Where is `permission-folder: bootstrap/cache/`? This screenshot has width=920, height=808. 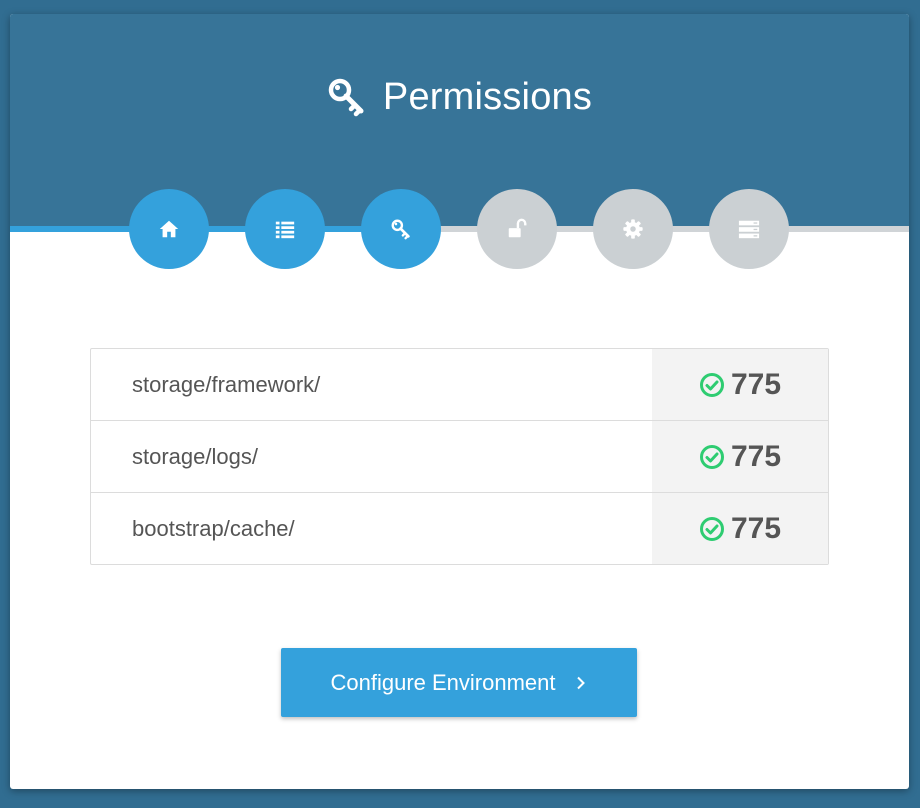
permission-folder: bootstrap/cache/ is located at coordinates (213, 528).